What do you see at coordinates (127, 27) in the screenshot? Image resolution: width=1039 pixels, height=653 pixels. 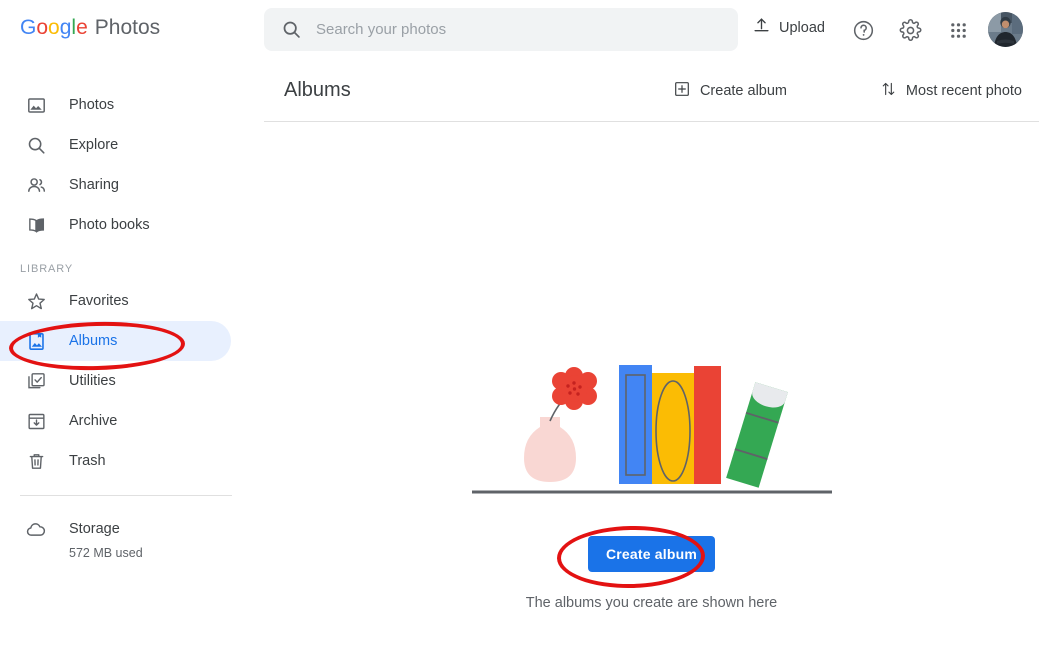 I see `product-name: Photos` at bounding box center [127, 27].